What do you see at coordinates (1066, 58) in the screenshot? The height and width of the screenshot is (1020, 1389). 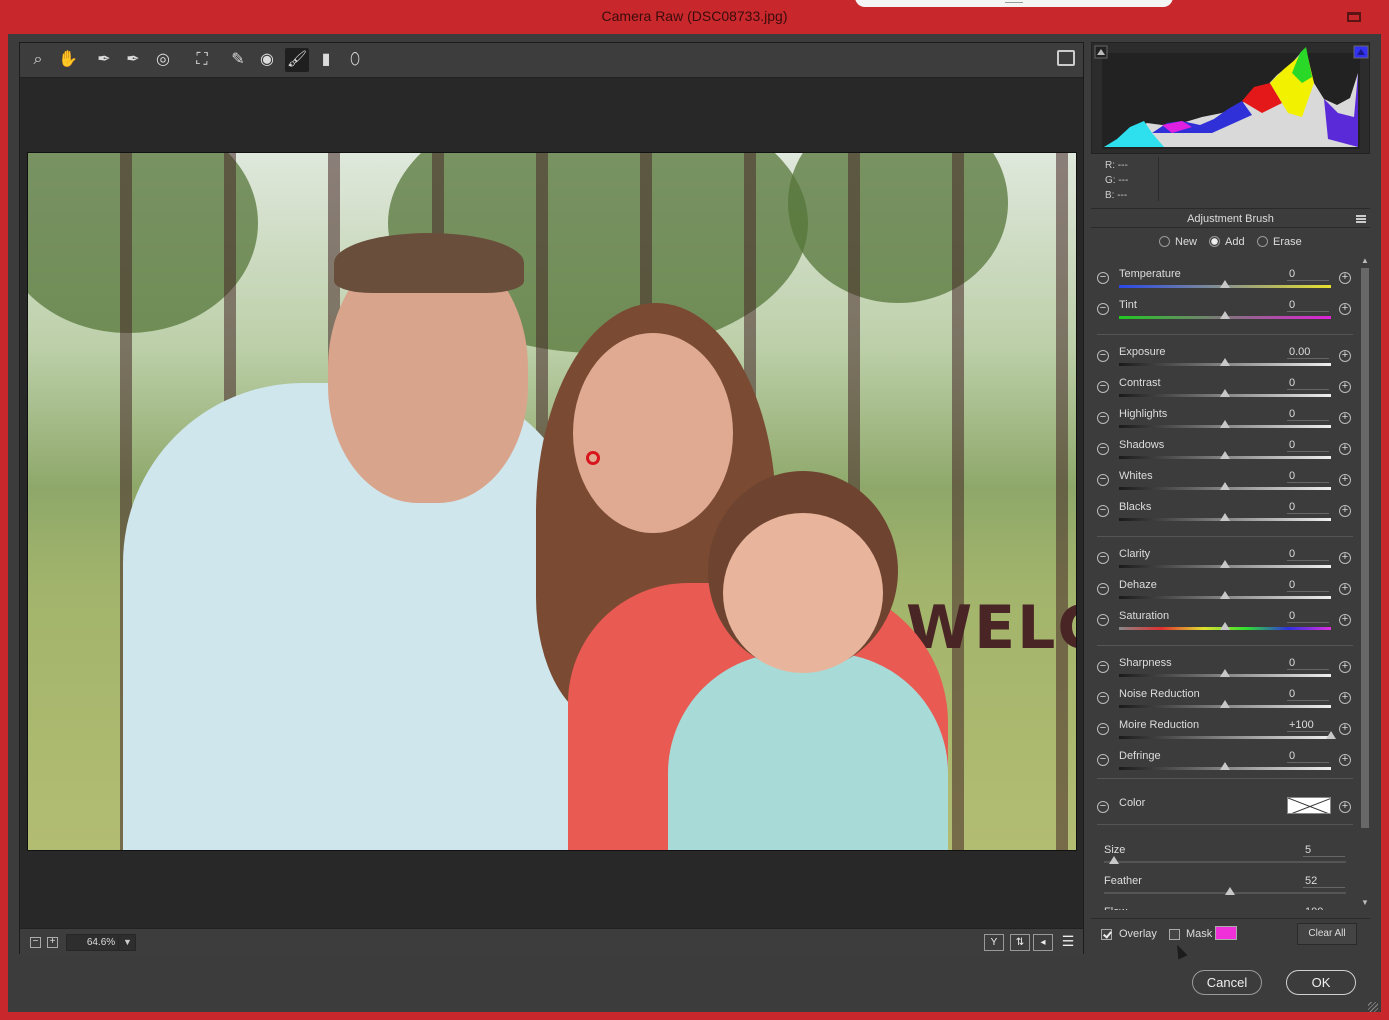 I see `fullscreen-icon` at bounding box center [1066, 58].